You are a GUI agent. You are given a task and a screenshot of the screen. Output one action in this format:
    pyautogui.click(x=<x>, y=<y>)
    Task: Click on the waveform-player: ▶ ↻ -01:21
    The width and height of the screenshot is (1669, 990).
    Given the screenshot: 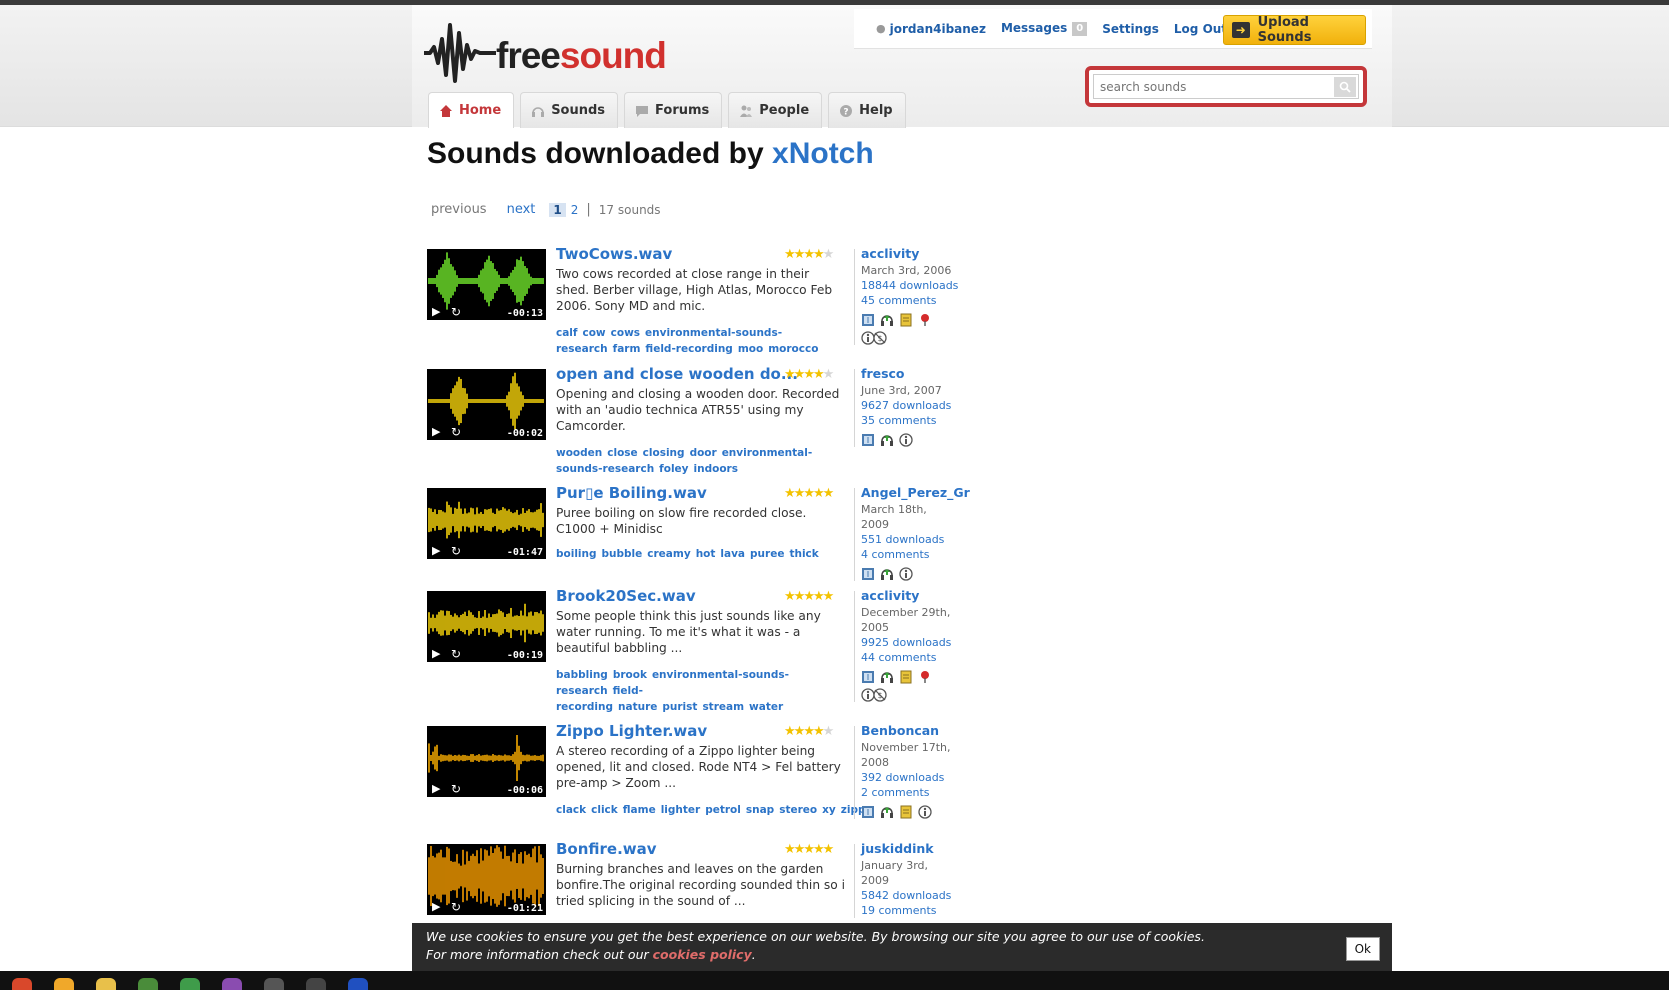 What is the action you would take?
    pyautogui.click(x=486, y=879)
    